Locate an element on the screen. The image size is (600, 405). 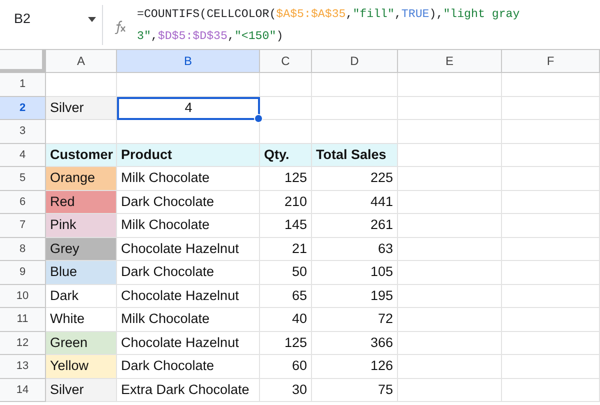
table-cell: Extra Dark Chocolate is located at coordinates (188, 390).